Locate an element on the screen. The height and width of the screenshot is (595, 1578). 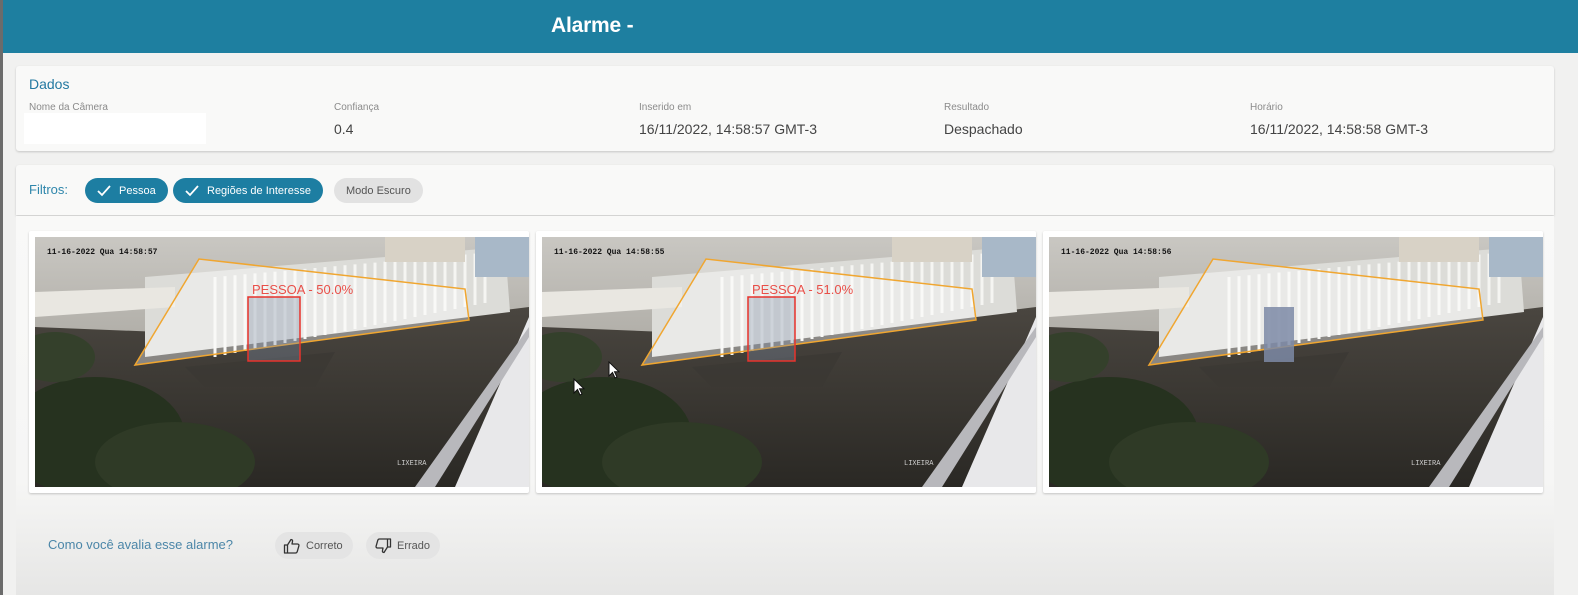
frame-timestamp: 11-16-2022 Qua 14:58:55 is located at coordinates (609, 252).